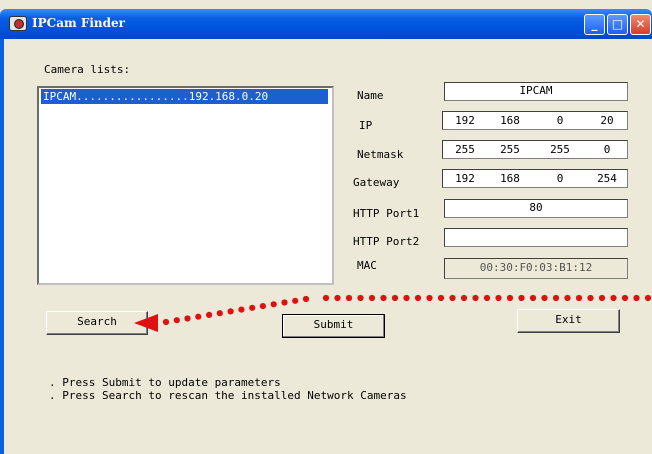 The width and height of the screenshot is (652, 454). Describe the element at coordinates (535, 120) in the screenshot. I see `ip-field: 192 168 0 20` at that location.